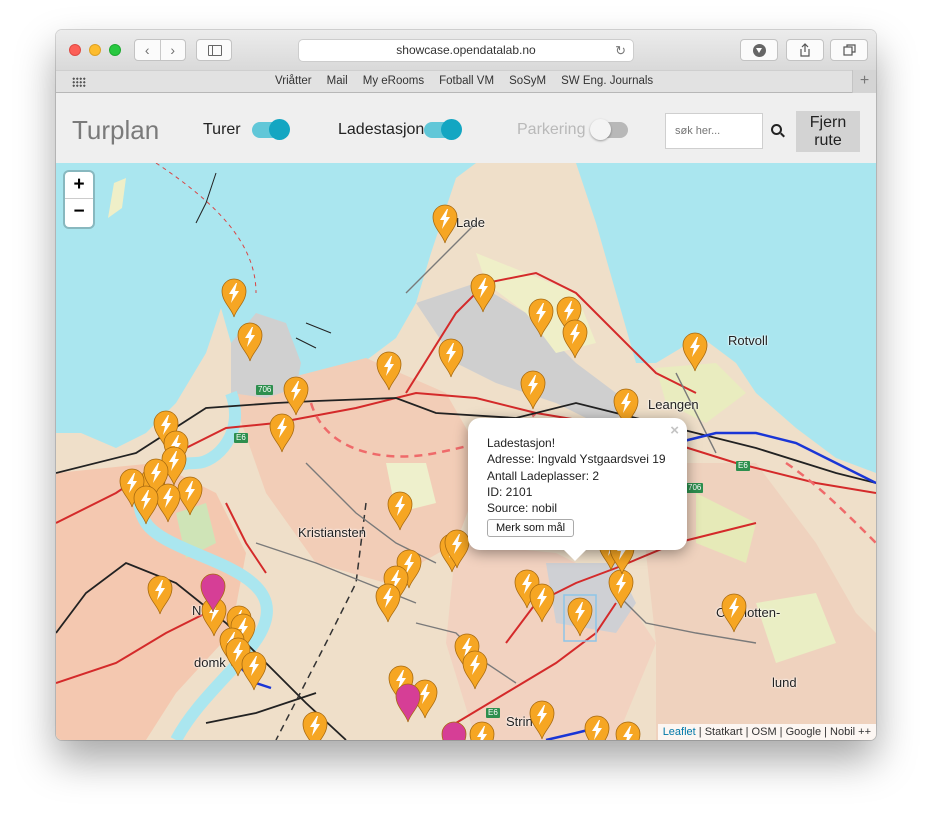 This screenshot has width=932, height=820. I want to click on toggle-parkering, so click(609, 129).